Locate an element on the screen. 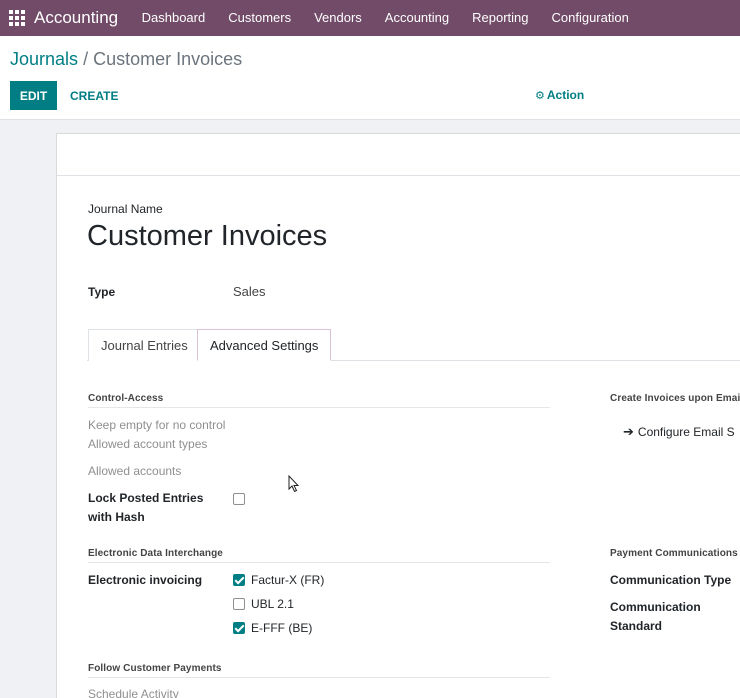 The width and height of the screenshot is (740, 698). type-value: Sales is located at coordinates (249, 291).